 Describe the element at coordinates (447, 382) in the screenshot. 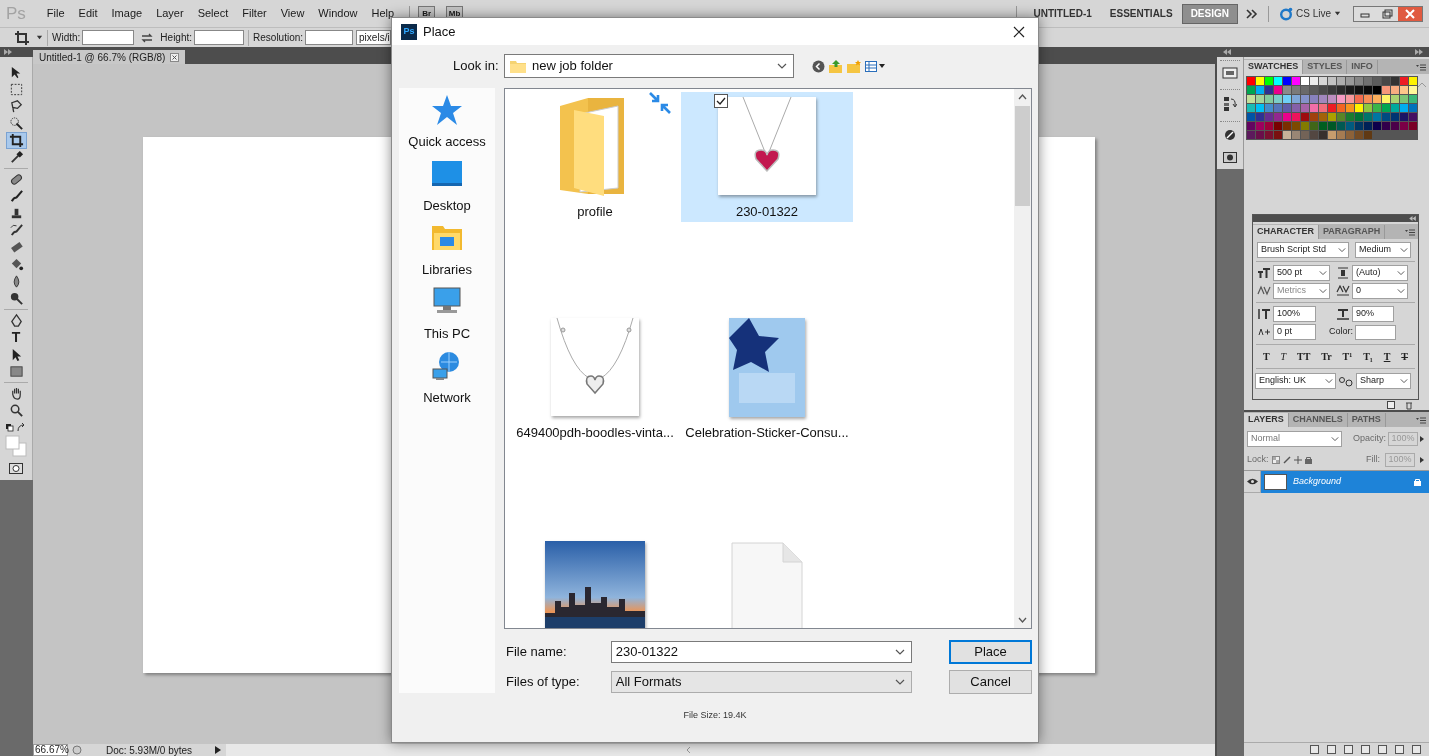

I see `place-item: Network` at that location.